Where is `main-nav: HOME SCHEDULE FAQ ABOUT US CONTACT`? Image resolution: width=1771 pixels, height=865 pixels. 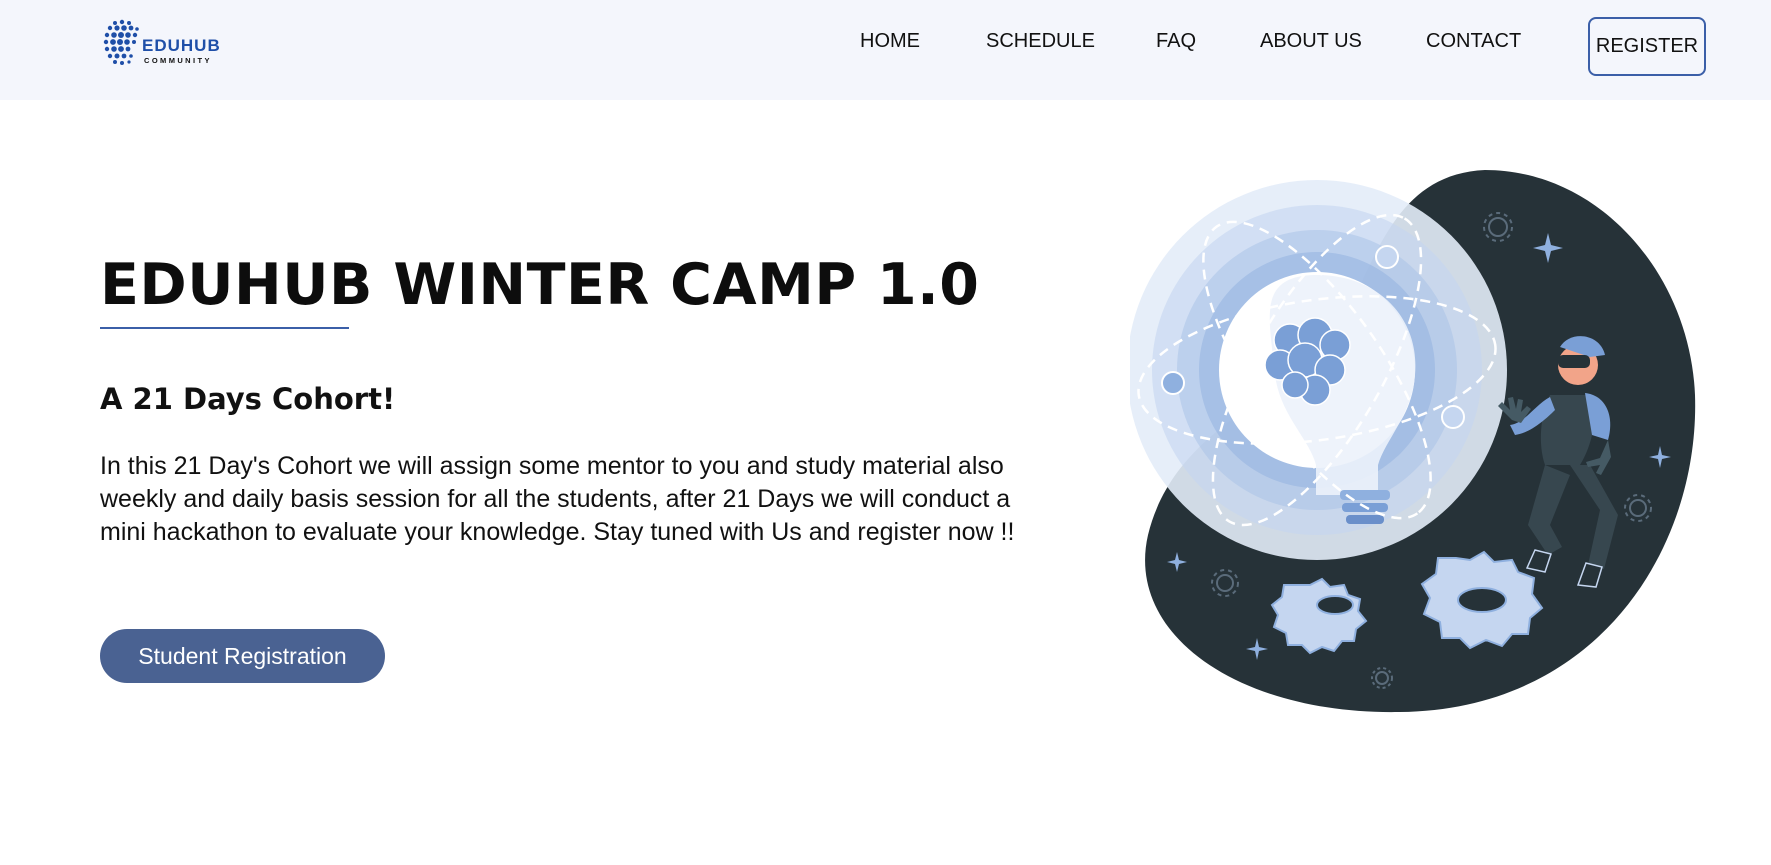
main-nav: HOME SCHEDULE FAQ ABOUT US CONTACT is located at coordinates (885, 50).